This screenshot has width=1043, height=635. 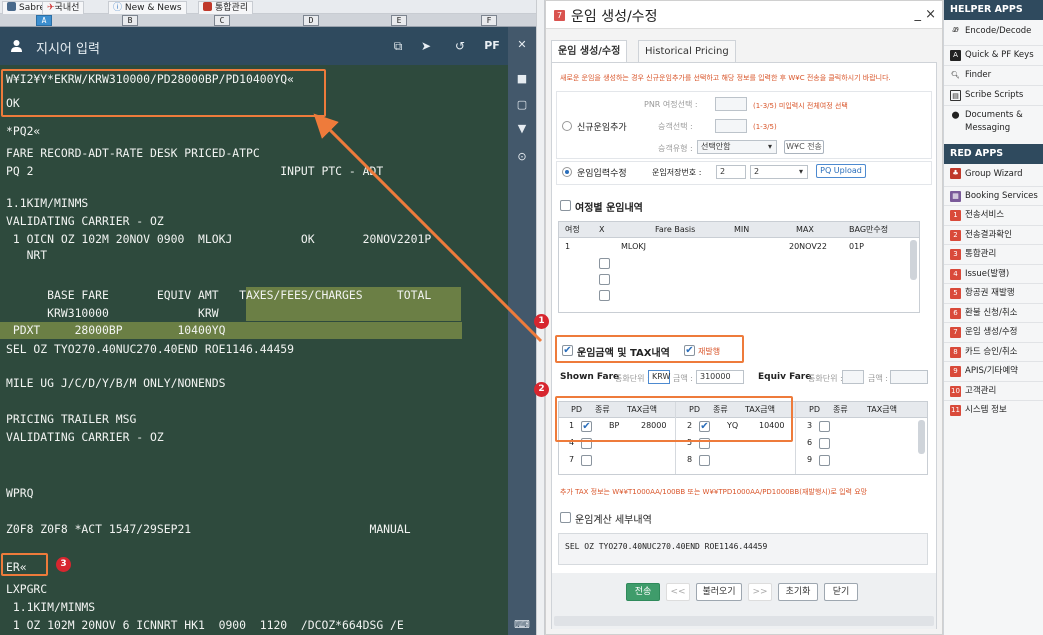 I want to click on close-button: 닫기, so click(x=841, y=592).